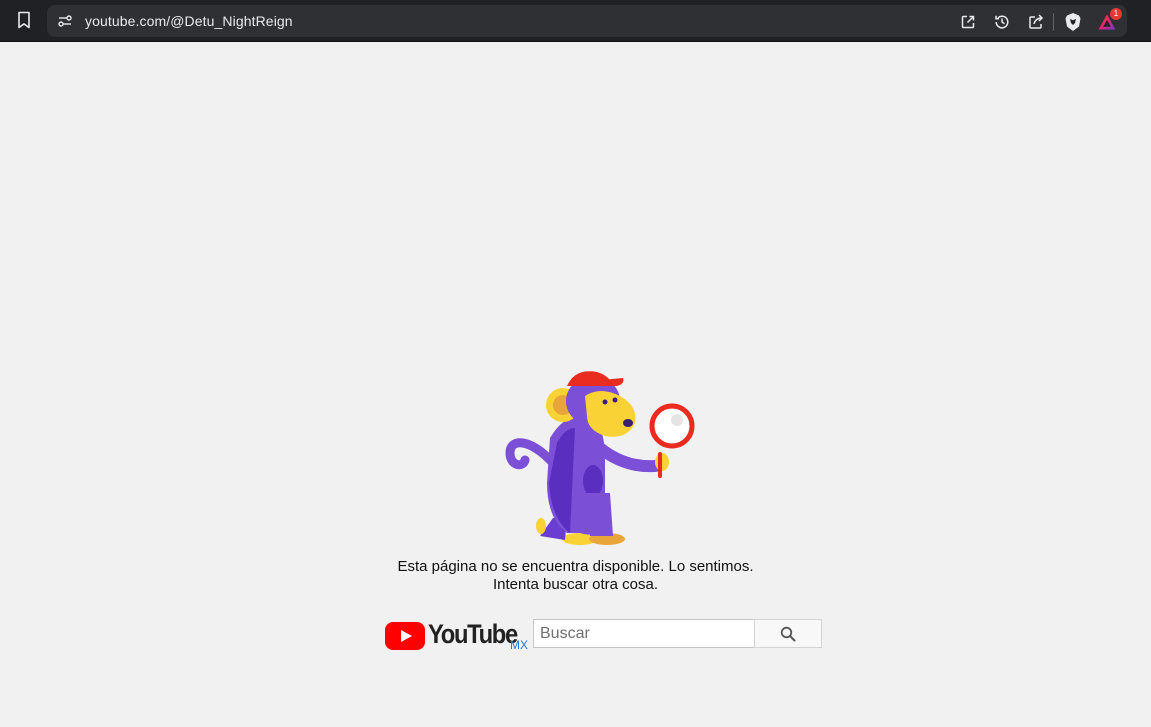 The height and width of the screenshot is (727, 1151). Describe the element at coordinates (644, 633) in the screenshot. I see `search-input` at that location.